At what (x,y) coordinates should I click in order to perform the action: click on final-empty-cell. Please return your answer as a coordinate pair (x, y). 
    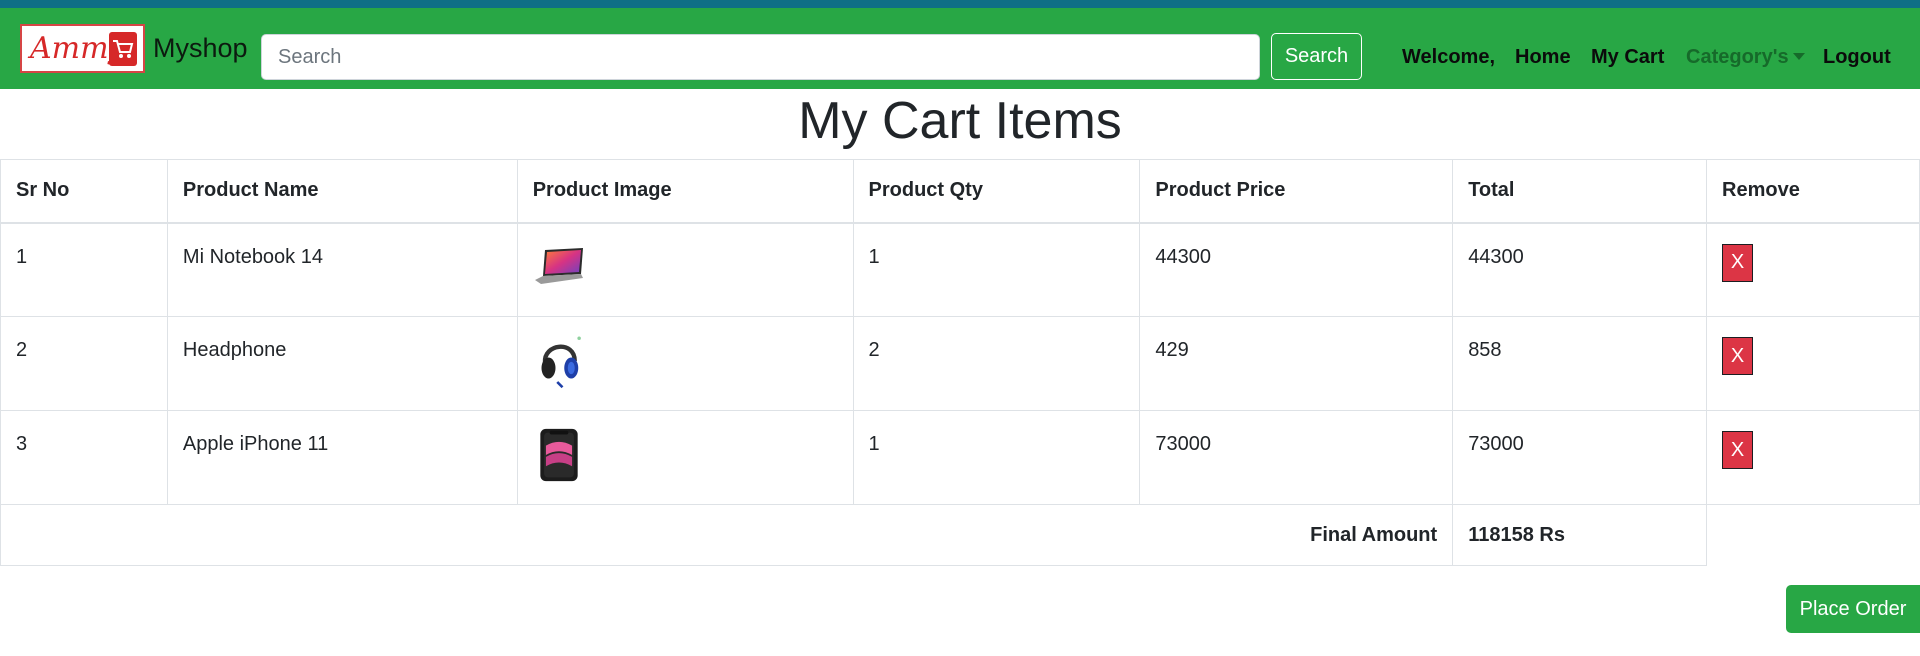
    Looking at the image, I should click on (1813, 535).